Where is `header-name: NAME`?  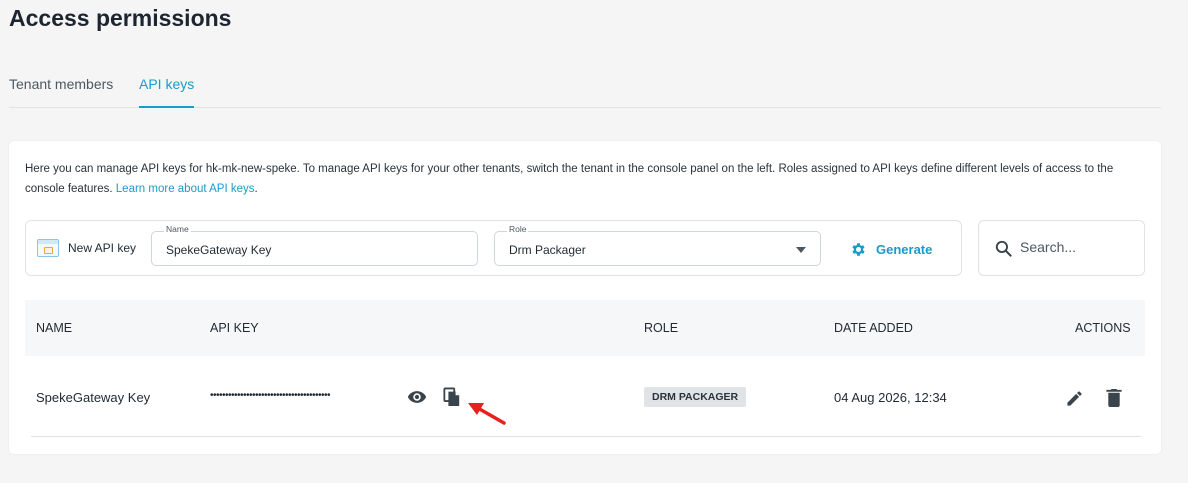 header-name: NAME is located at coordinates (54, 328).